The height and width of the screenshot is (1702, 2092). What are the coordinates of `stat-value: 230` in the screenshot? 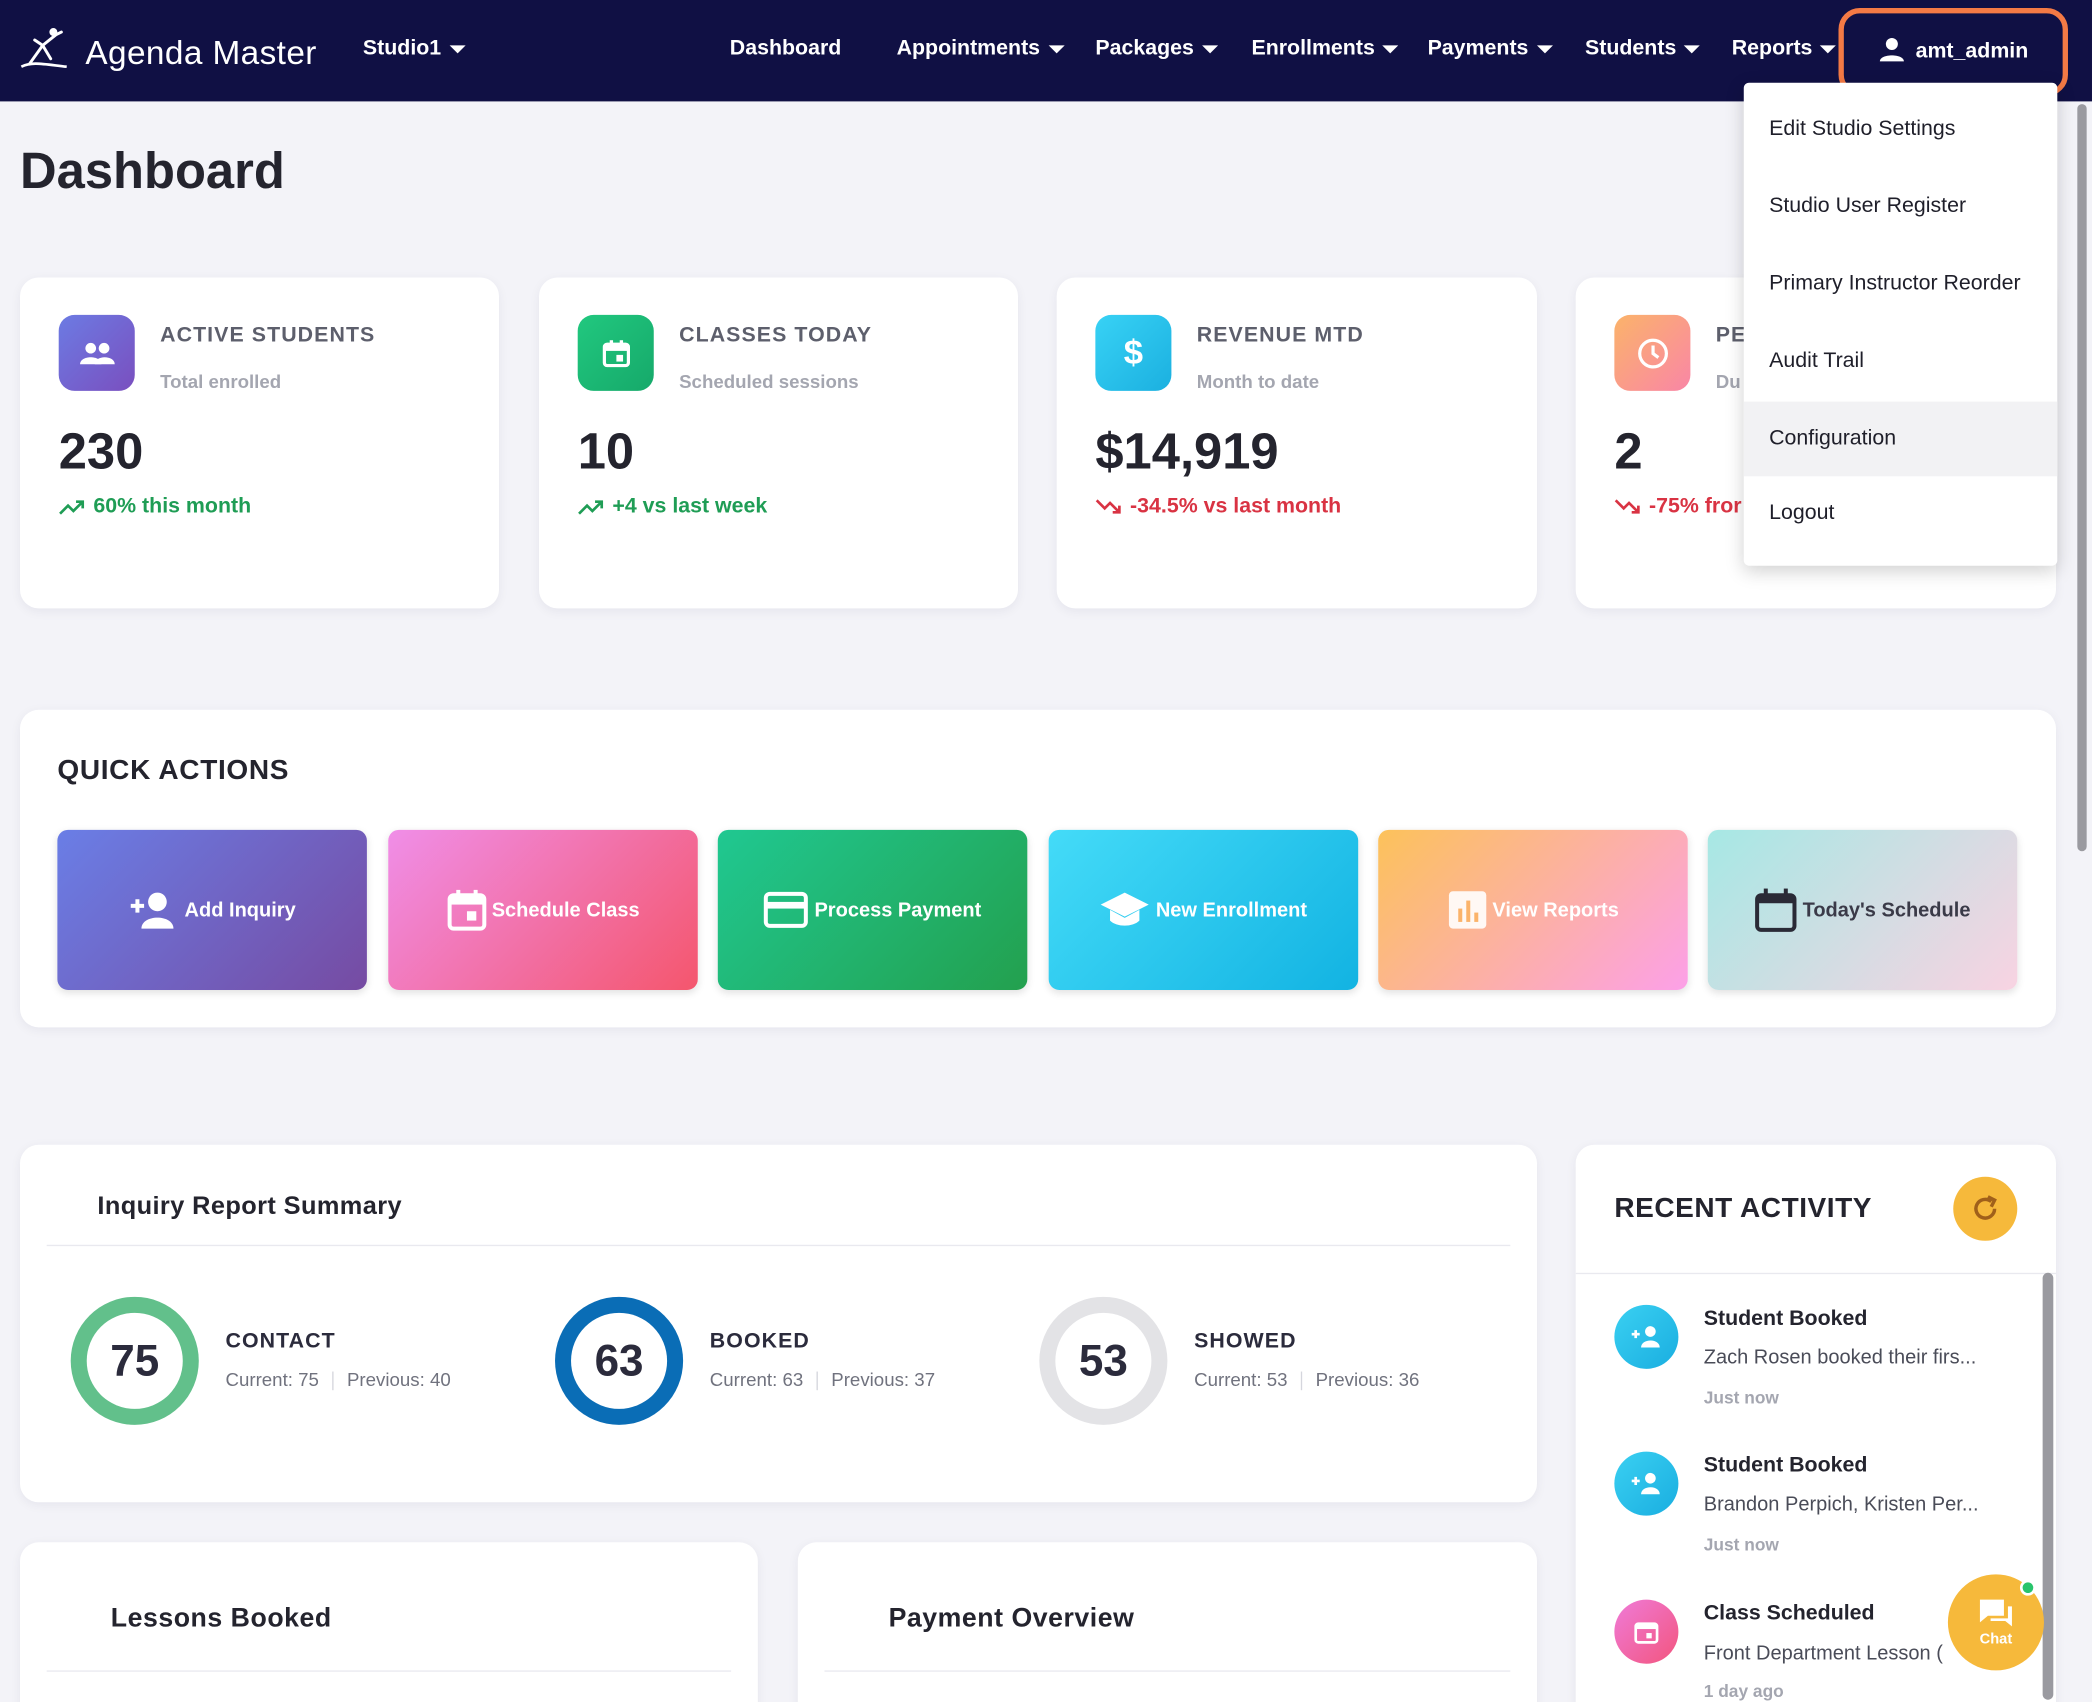 It's located at (101, 452).